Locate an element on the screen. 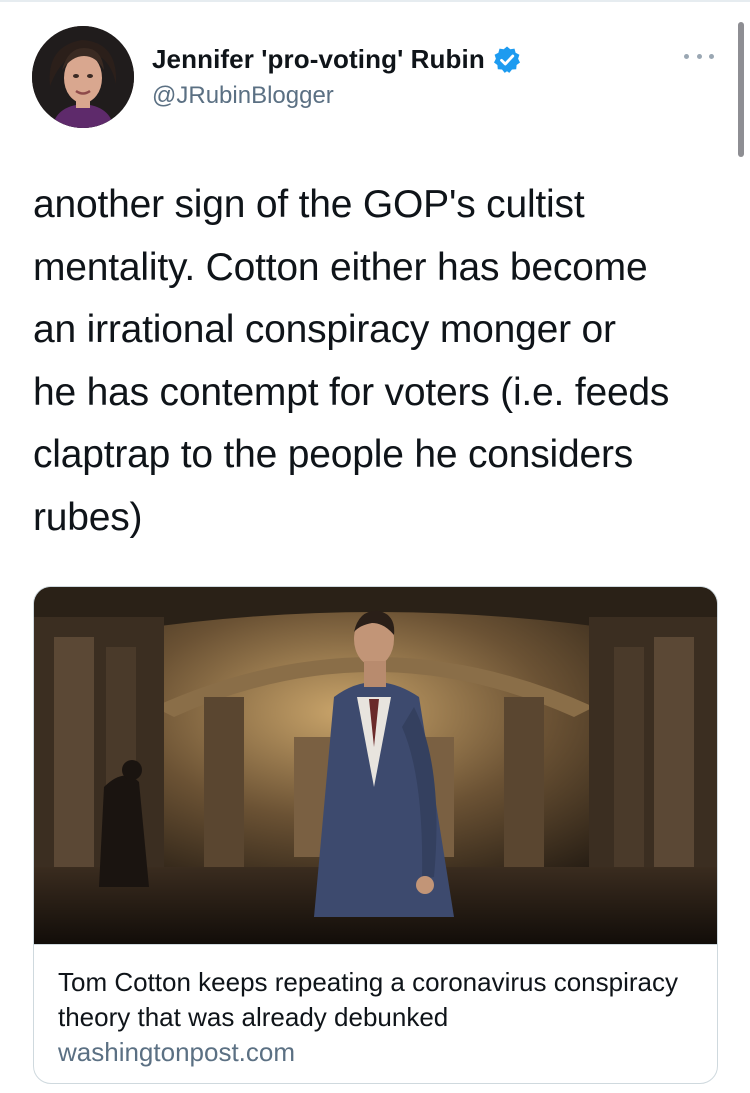 This screenshot has width=750, height=1093. scrollbar is located at coordinates (741, 89).